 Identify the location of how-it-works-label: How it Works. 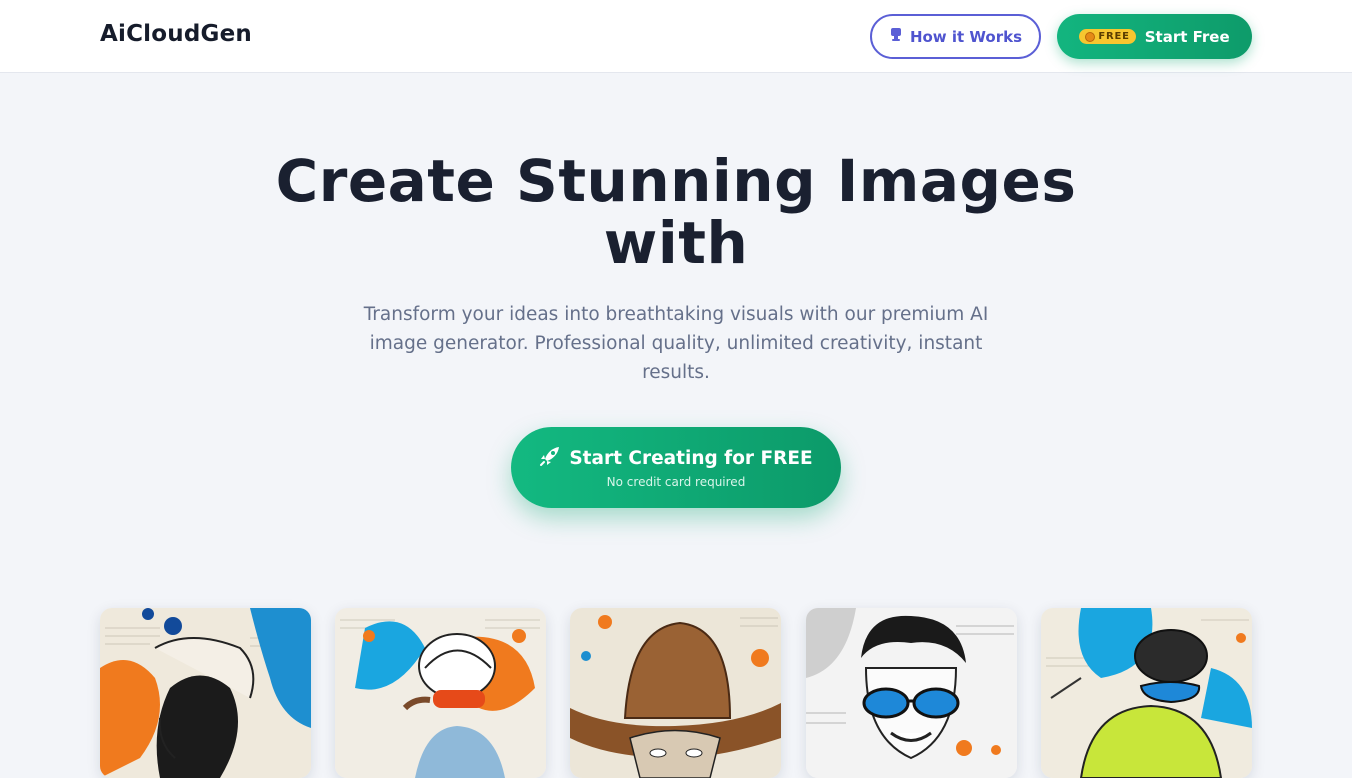
(966, 36).